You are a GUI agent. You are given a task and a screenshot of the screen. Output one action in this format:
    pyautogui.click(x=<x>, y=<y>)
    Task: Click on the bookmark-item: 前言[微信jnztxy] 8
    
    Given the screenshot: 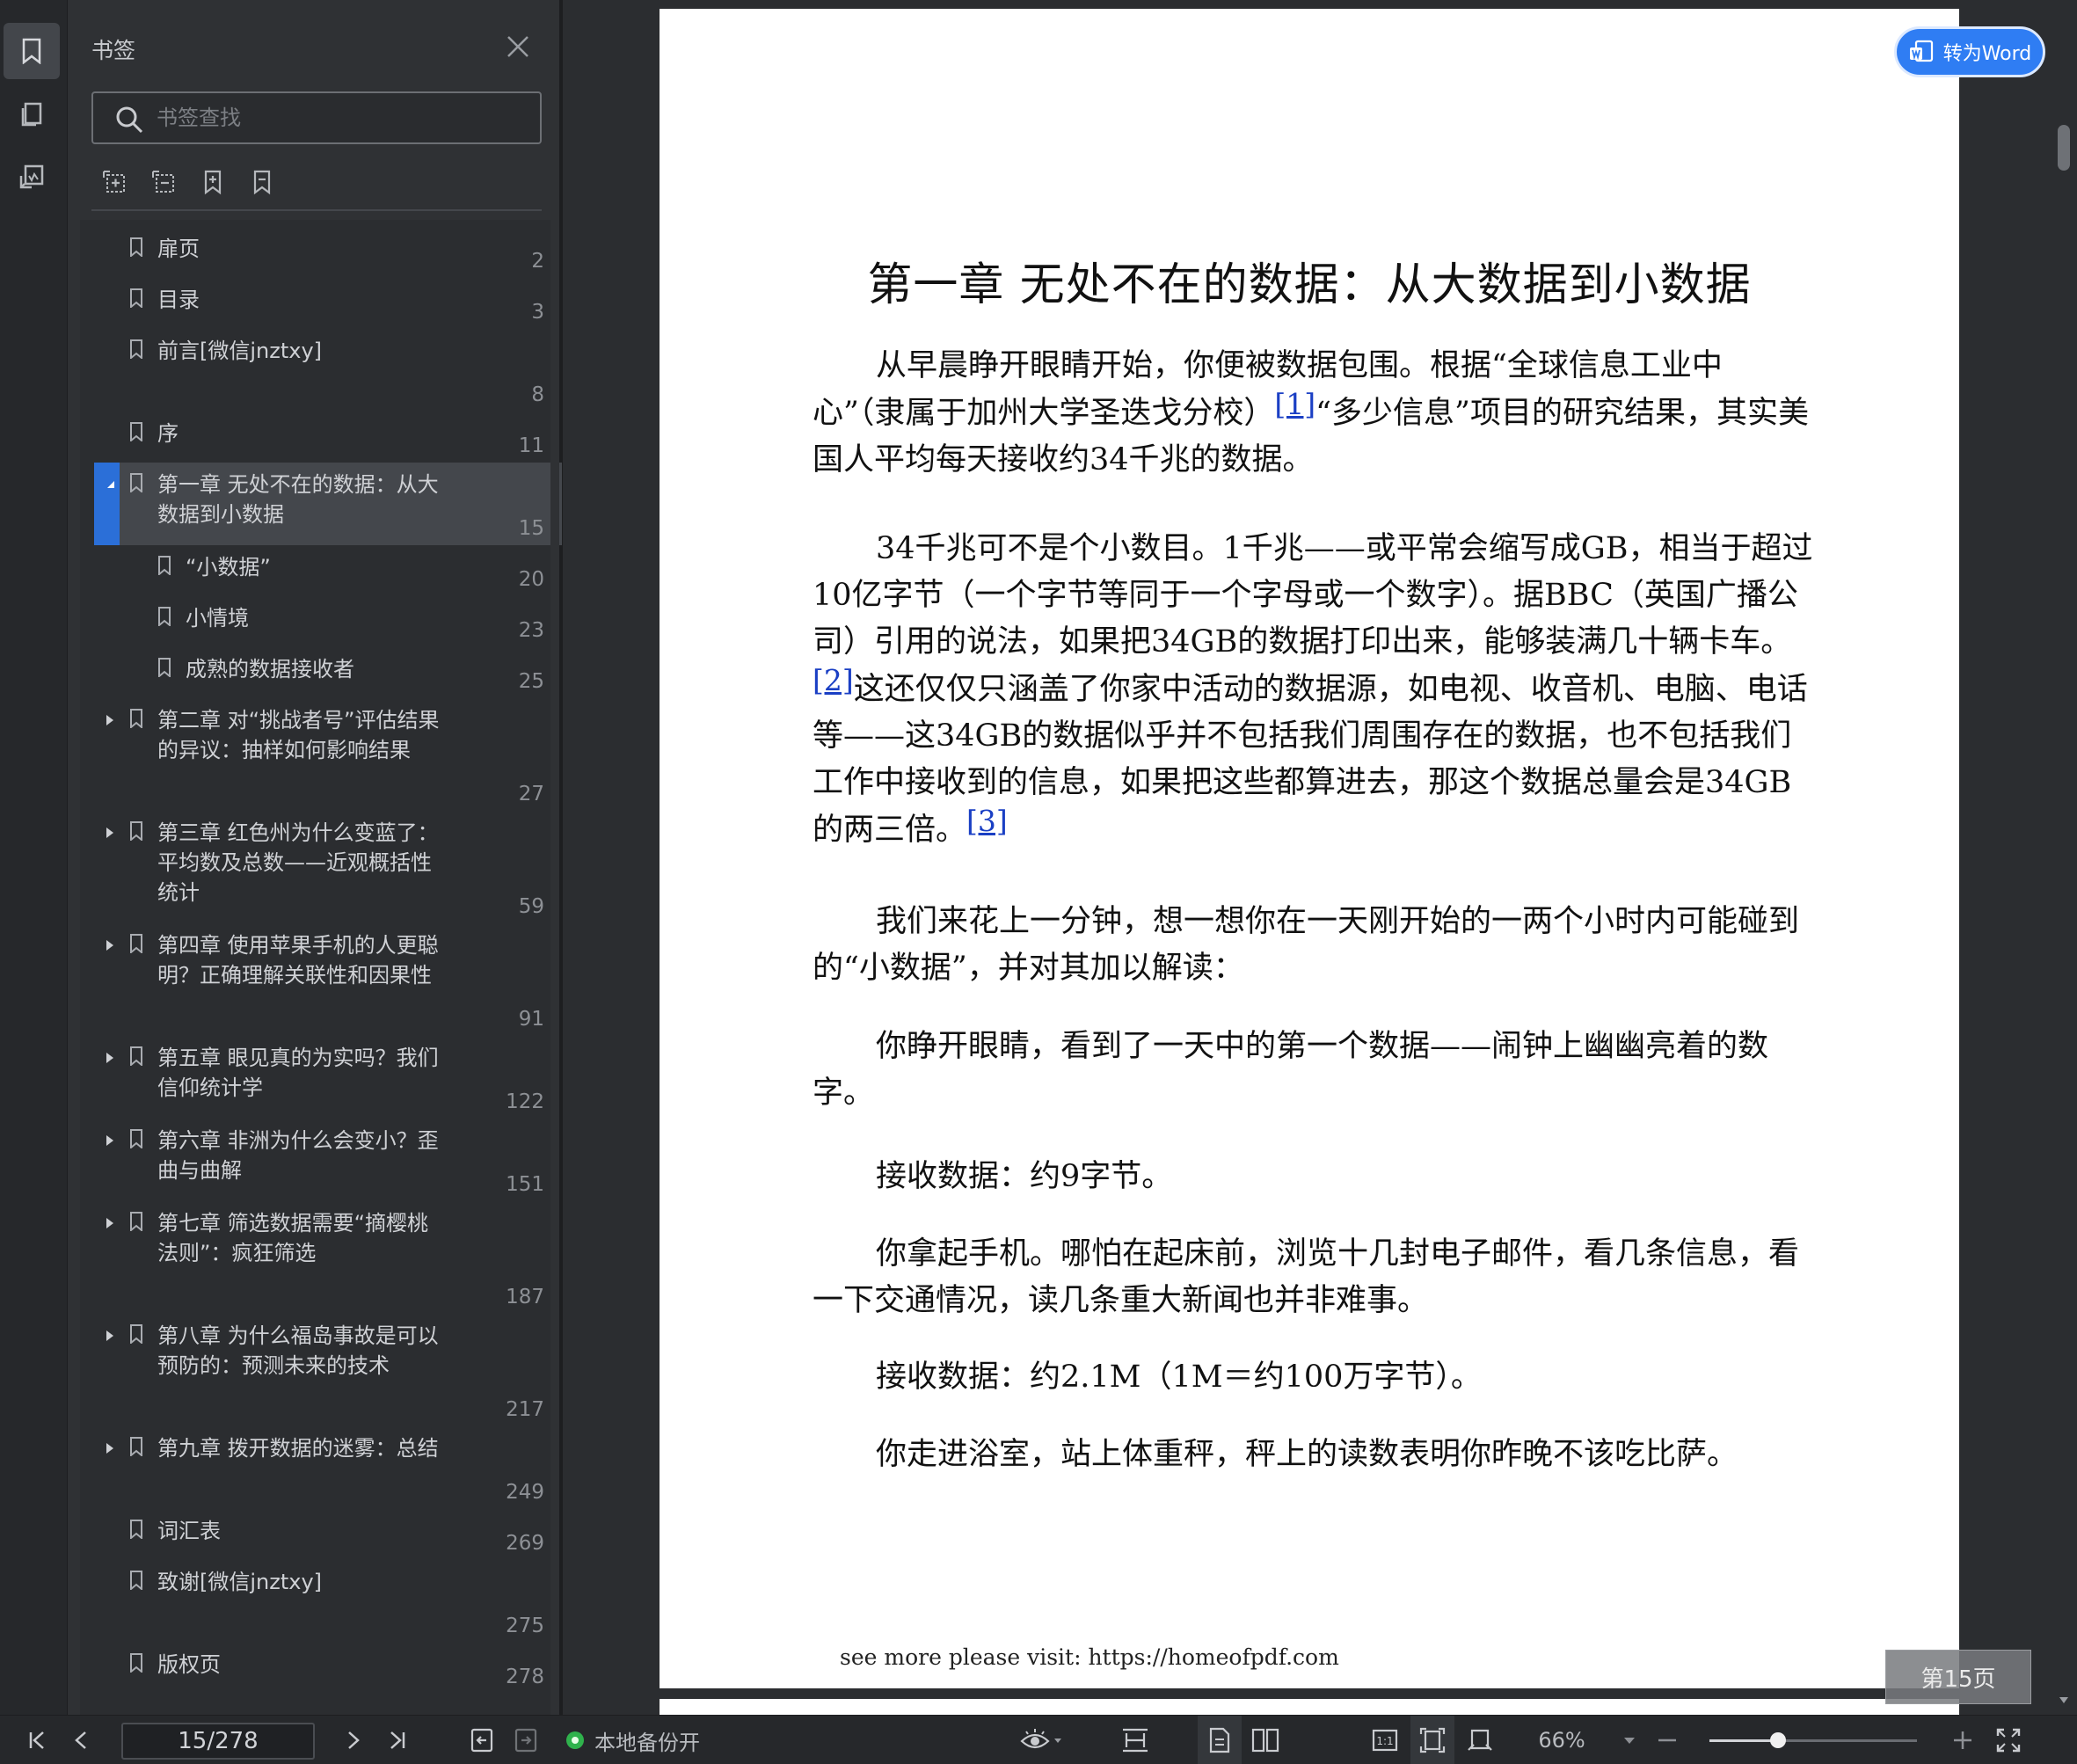 What is the action you would take?
    pyautogui.click(x=328, y=370)
    